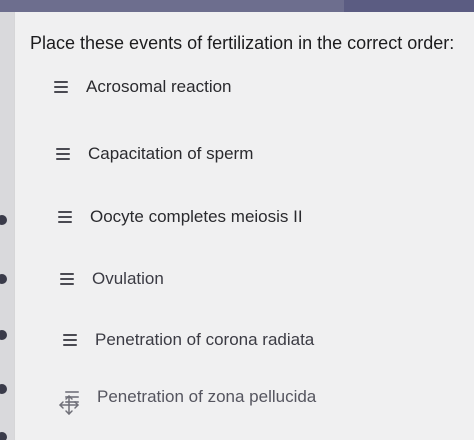  Describe the element at coordinates (128, 278) in the screenshot. I see `ordering-item-label: Ovulation` at that location.